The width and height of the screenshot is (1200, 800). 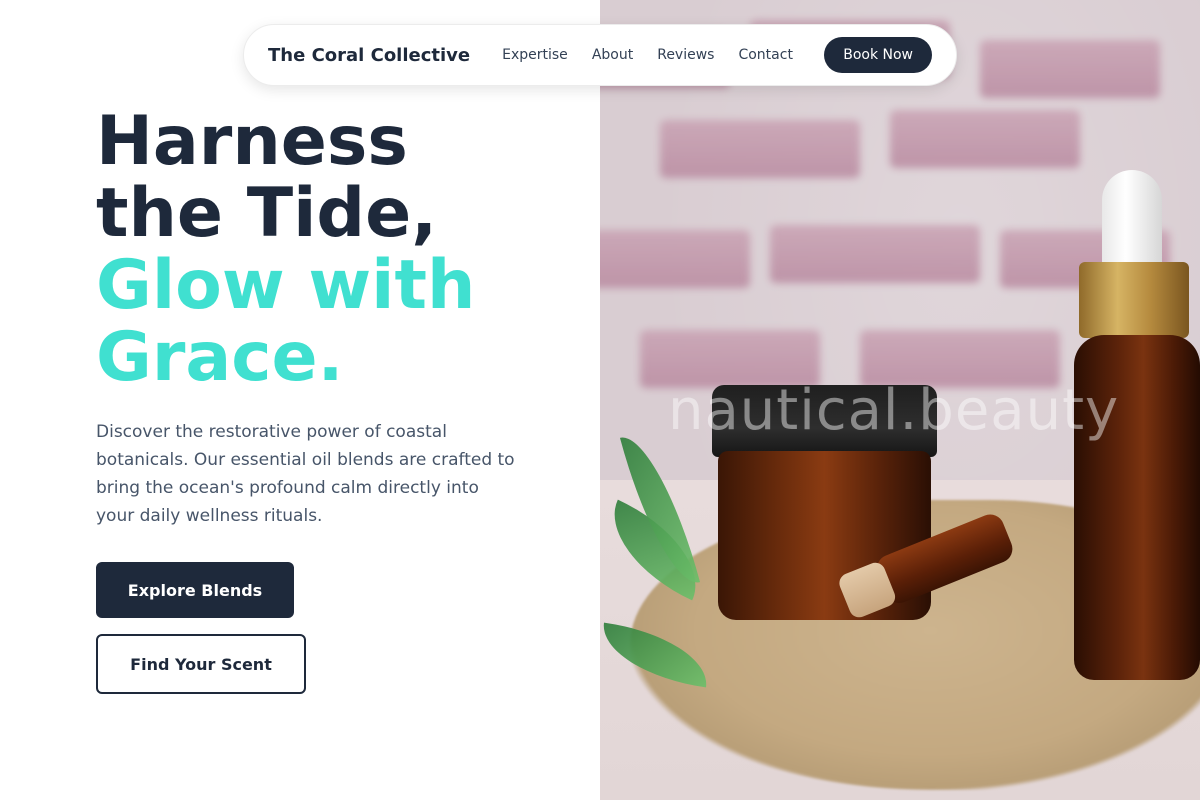 I want to click on brand-logo: The Coral Collective, so click(x=369, y=55).